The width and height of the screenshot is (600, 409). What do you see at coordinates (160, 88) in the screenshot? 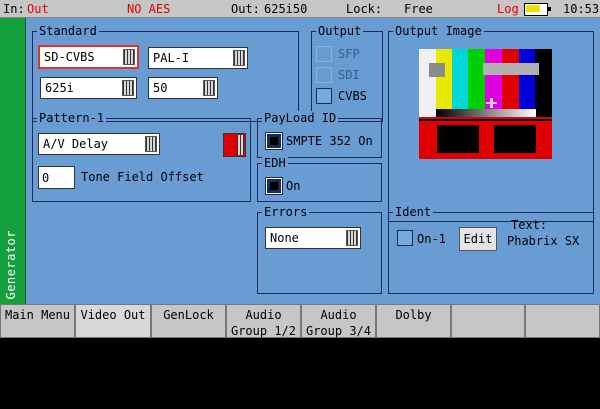
I see `frame-rate-value: 50` at bounding box center [160, 88].